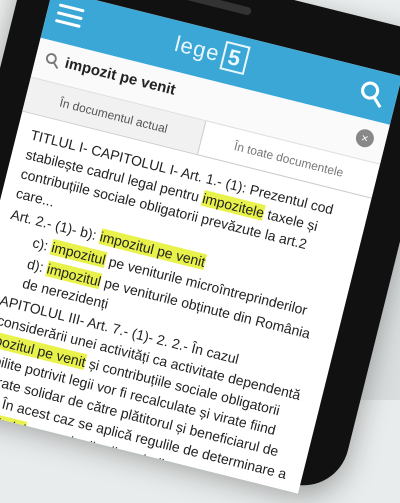 This screenshot has width=400, height=503. Describe the element at coordinates (365, 138) in the screenshot. I see `clear-search-button: ×` at that location.